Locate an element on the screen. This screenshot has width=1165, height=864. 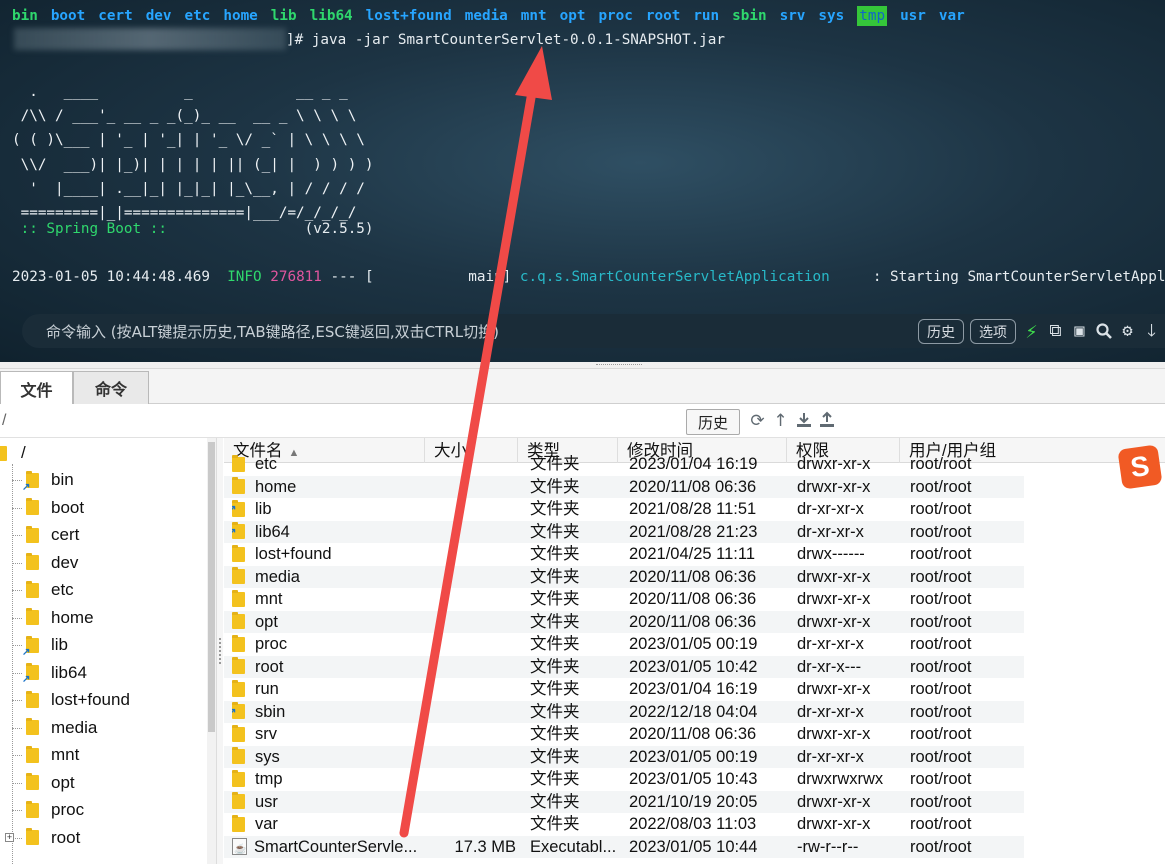
download-icon is located at coordinates (803, 421).